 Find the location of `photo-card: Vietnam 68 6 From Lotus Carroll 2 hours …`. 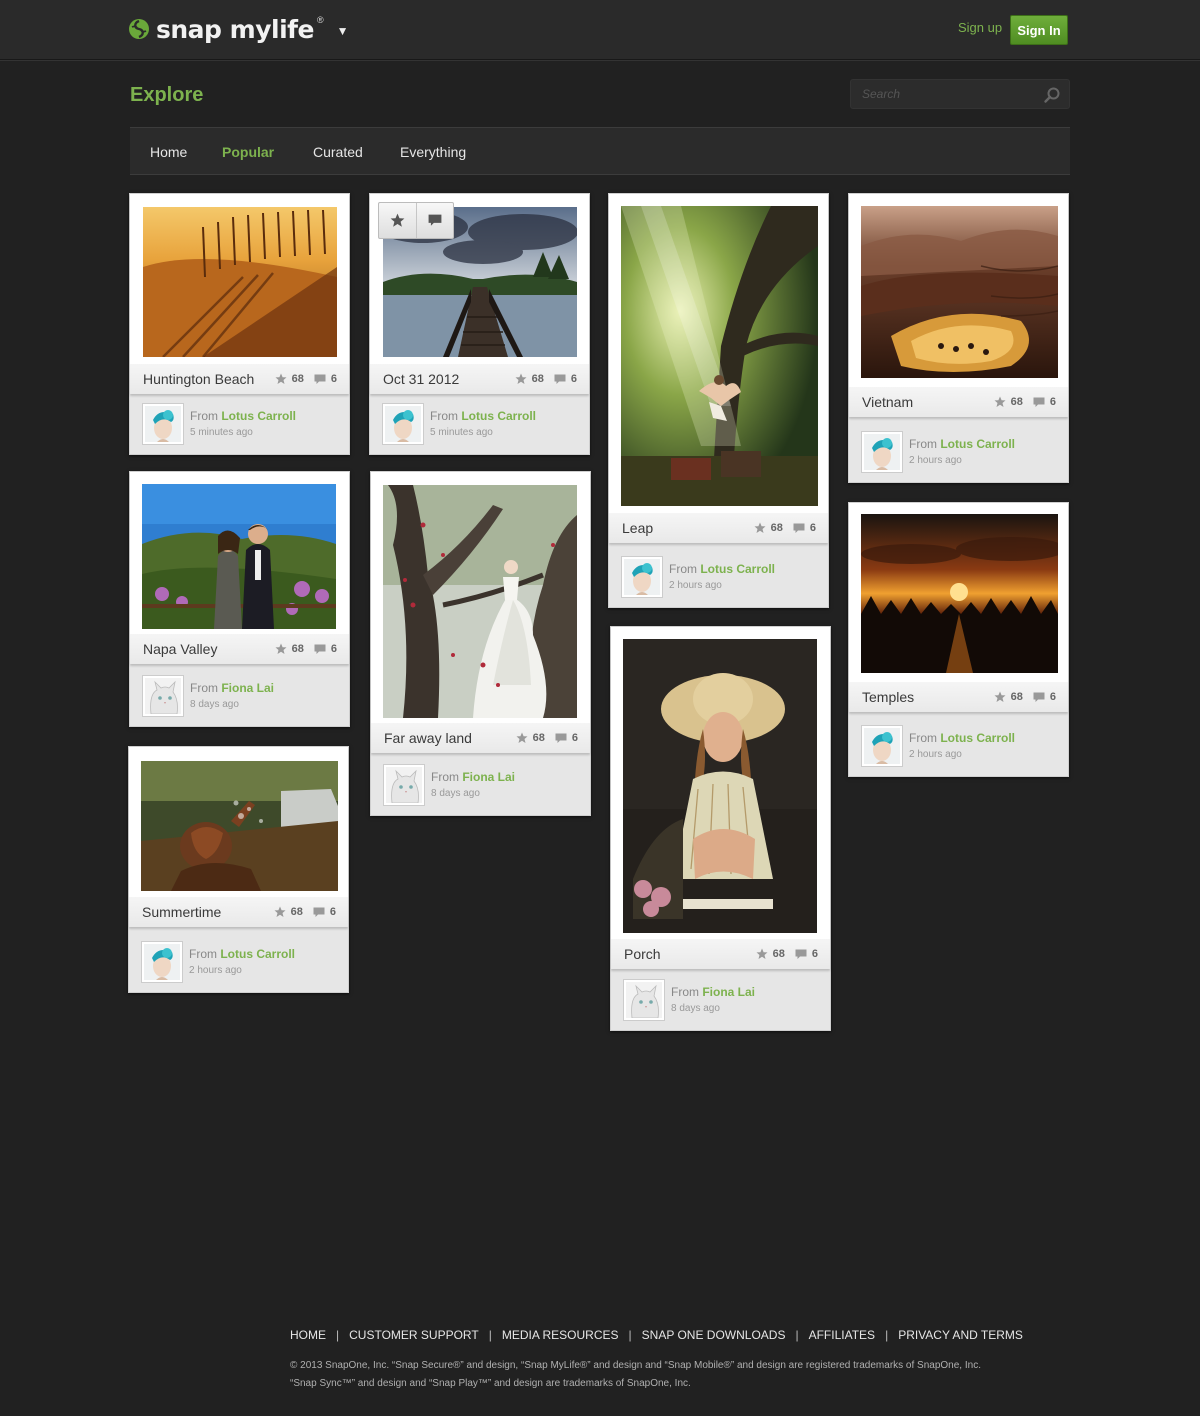

photo-card: Vietnam 68 6 From Lotus Carroll 2 hours … is located at coordinates (958, 338).